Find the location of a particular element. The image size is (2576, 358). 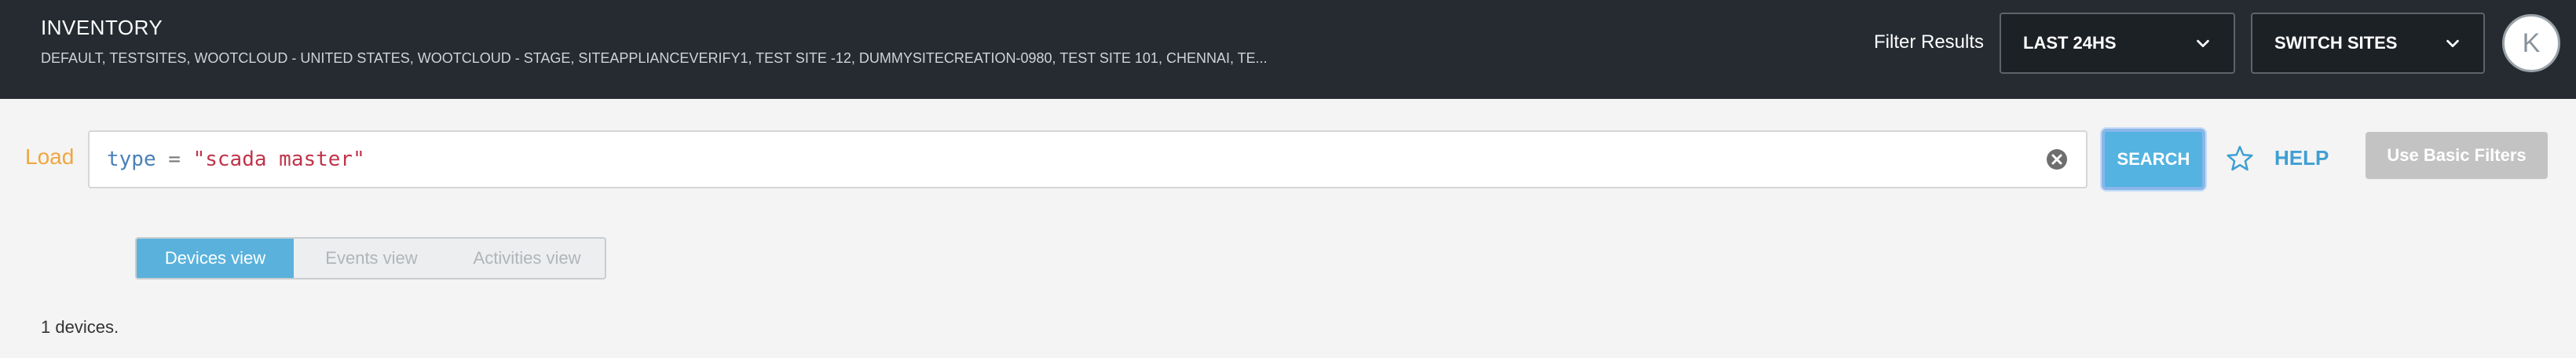

filter-results-label: Filter Results is located at coordinates (1929, 42).